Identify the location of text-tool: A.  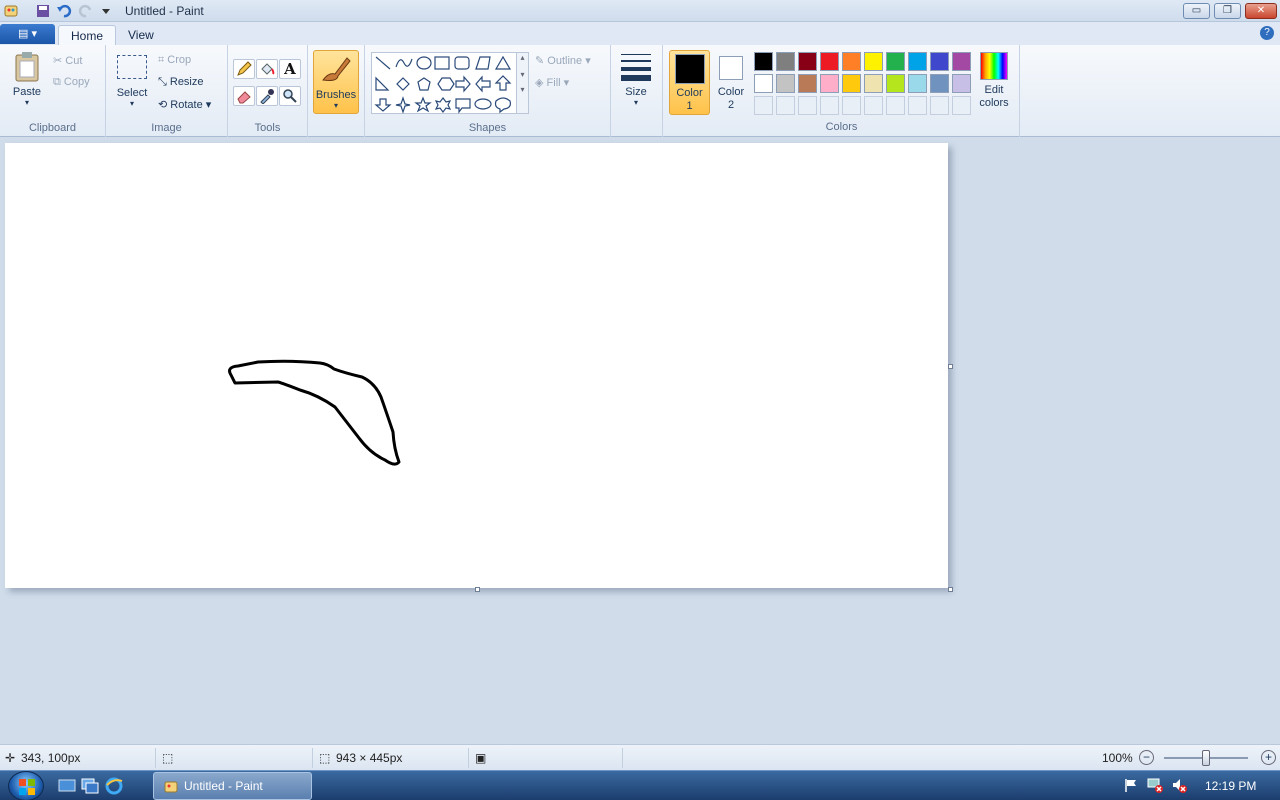
(290, 69).